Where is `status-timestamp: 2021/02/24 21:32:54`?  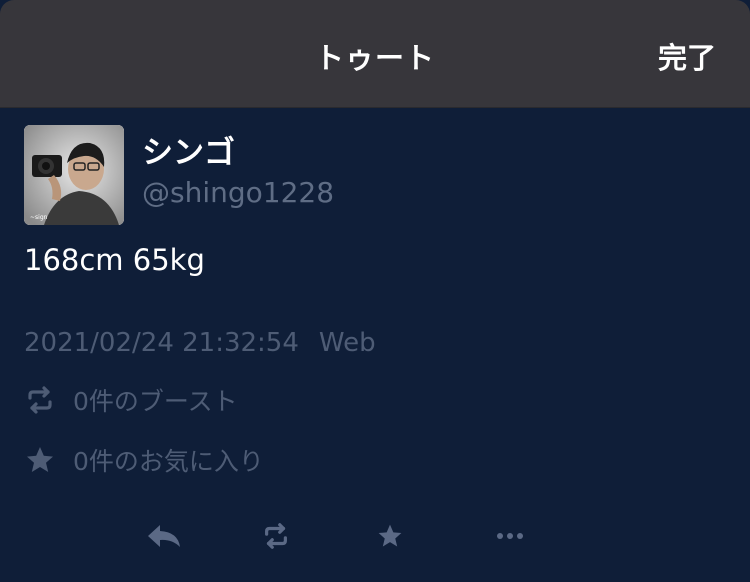 status-timestamp: 2021/02/24 21:32:54 is located at coordinates (161, 343).